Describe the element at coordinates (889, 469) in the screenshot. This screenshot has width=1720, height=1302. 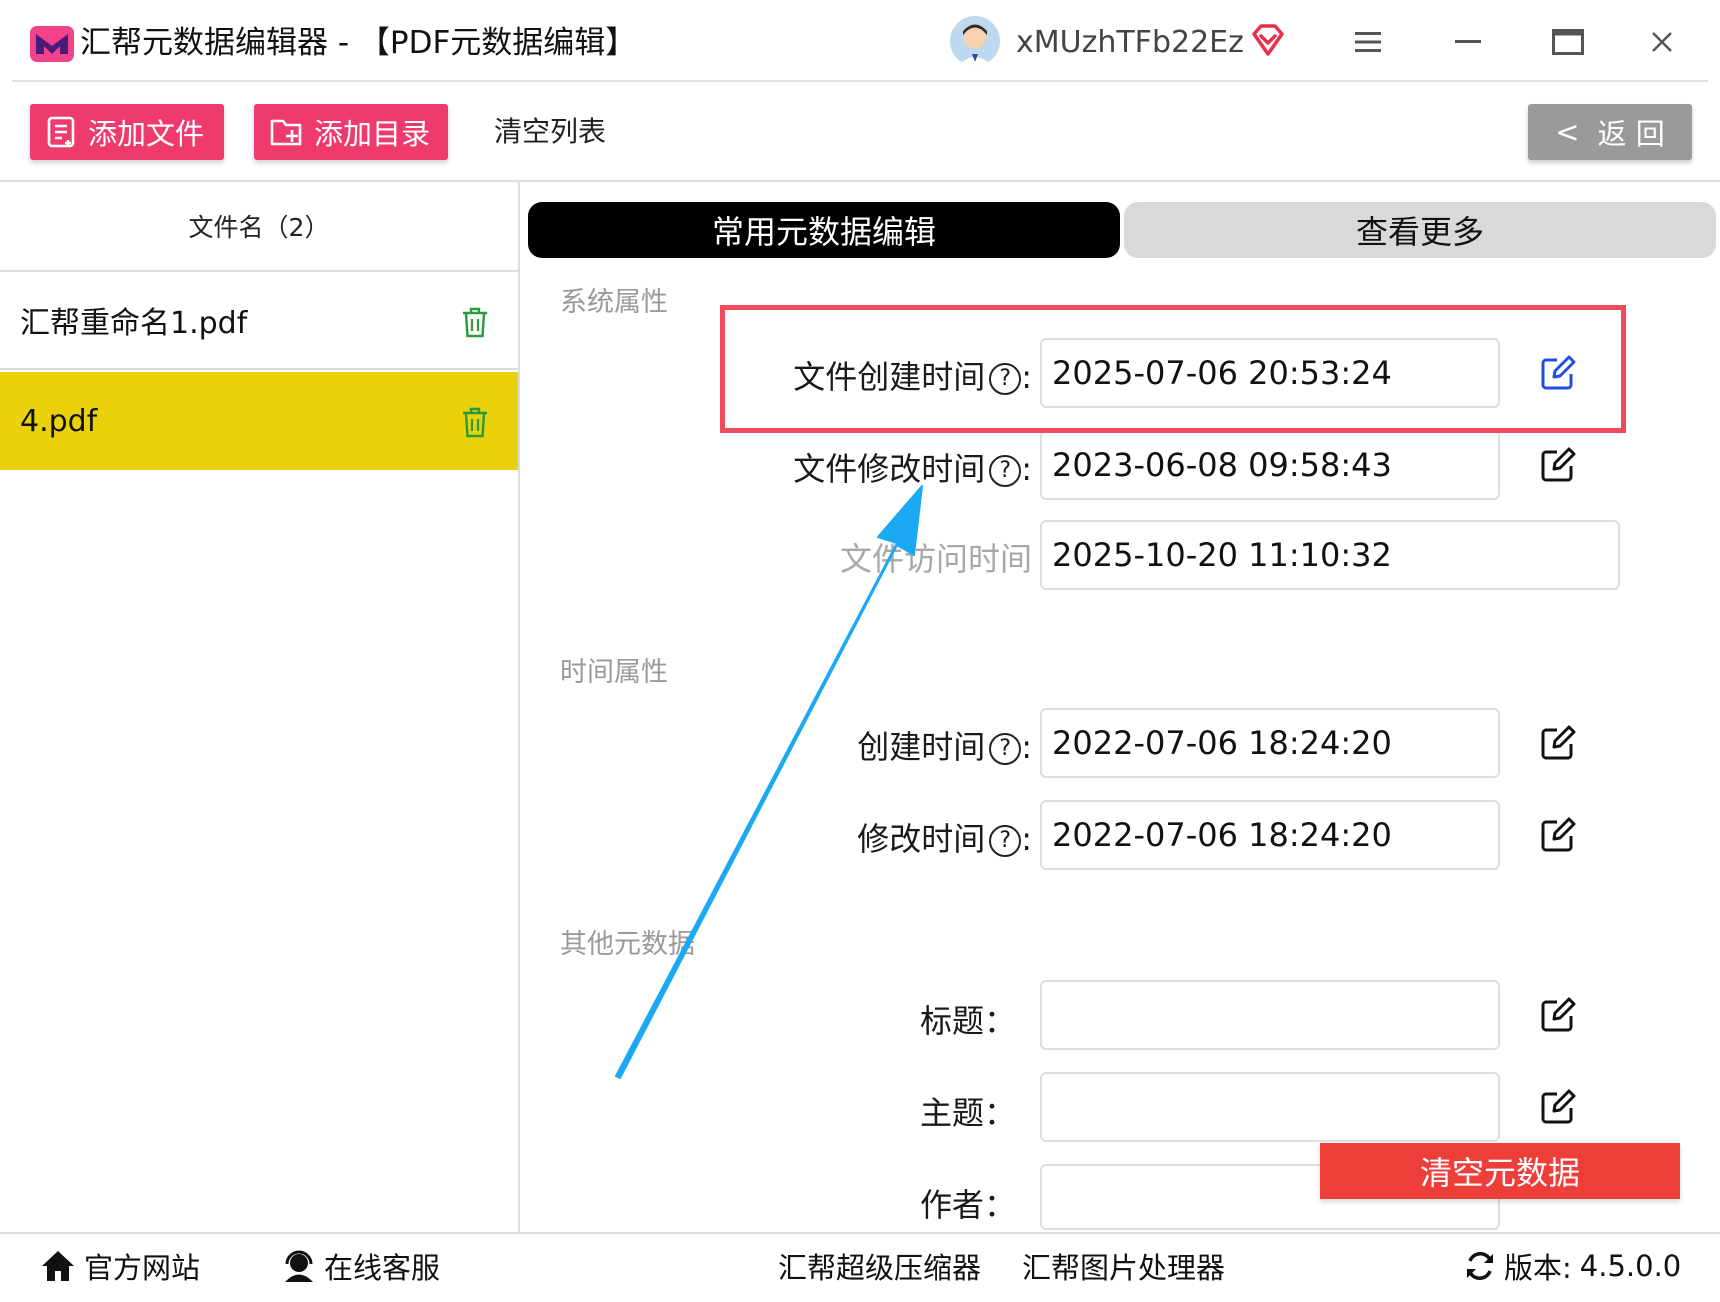
I see `field-label-text: 文件修改时间` at that location.